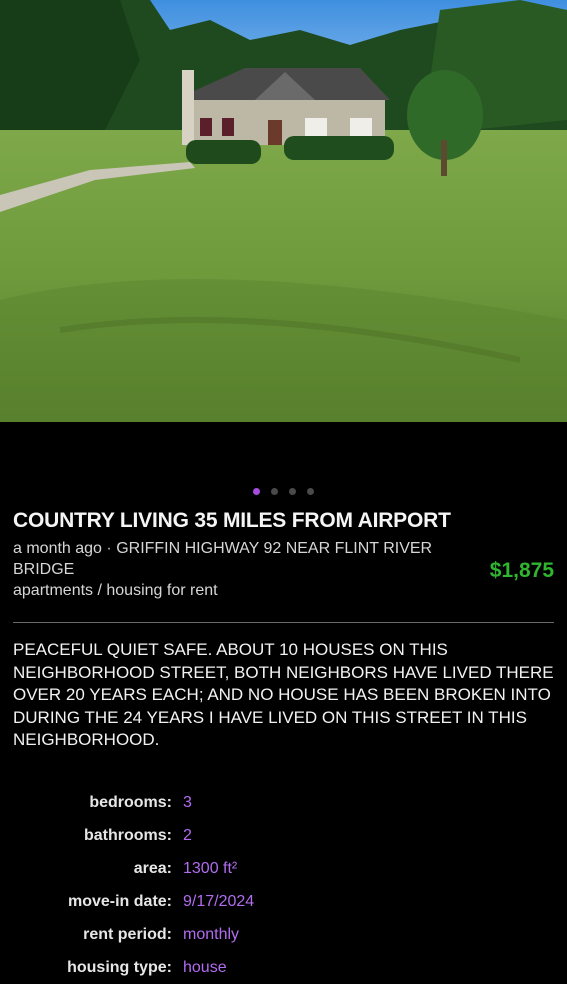 The image size is (567, 984). What do you see at coordinates (187, 802) in the screenshot?
I see `attribute-value: 3` at bounding box center [187, 802].